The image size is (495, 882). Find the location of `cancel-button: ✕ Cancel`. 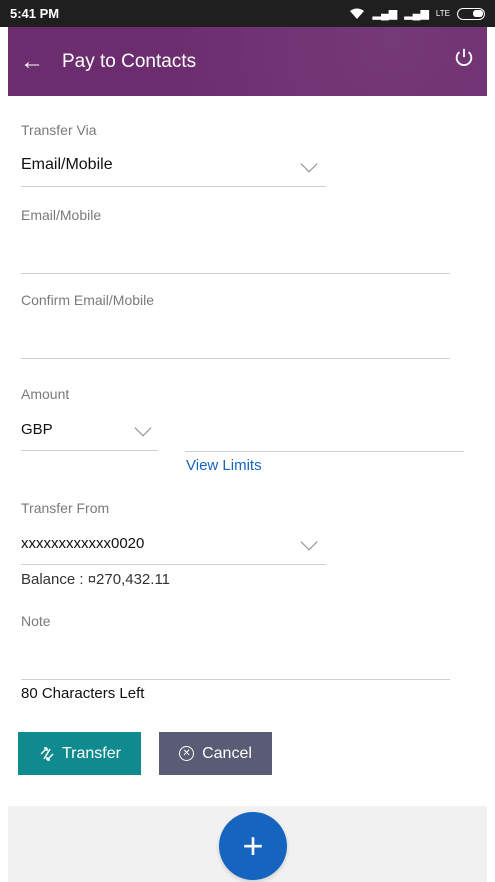

cancel-button: ✕ Cancel is located at coordinates (215, 753).